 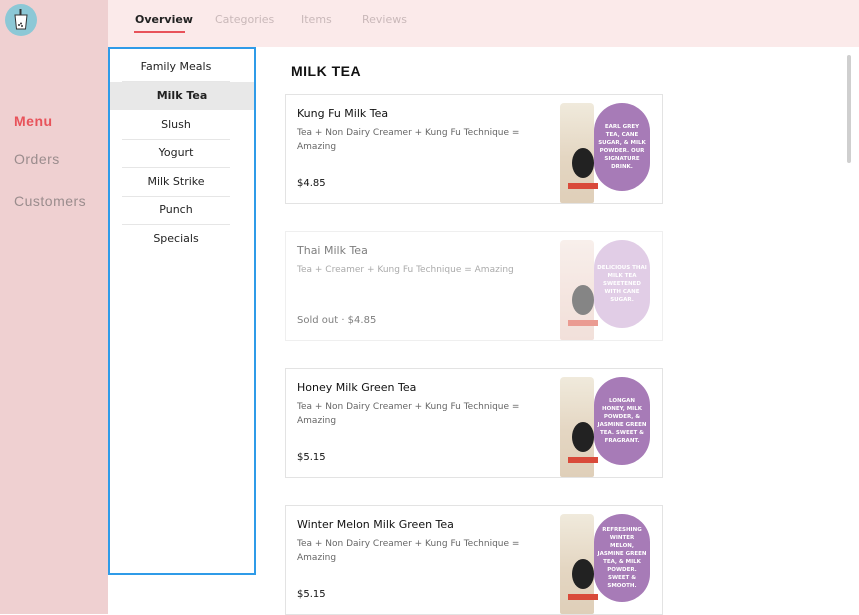 What do you see at coordinates (316, 19) in the screenshot?
I see `tab-items: Items` at bounding box center [316, 19].